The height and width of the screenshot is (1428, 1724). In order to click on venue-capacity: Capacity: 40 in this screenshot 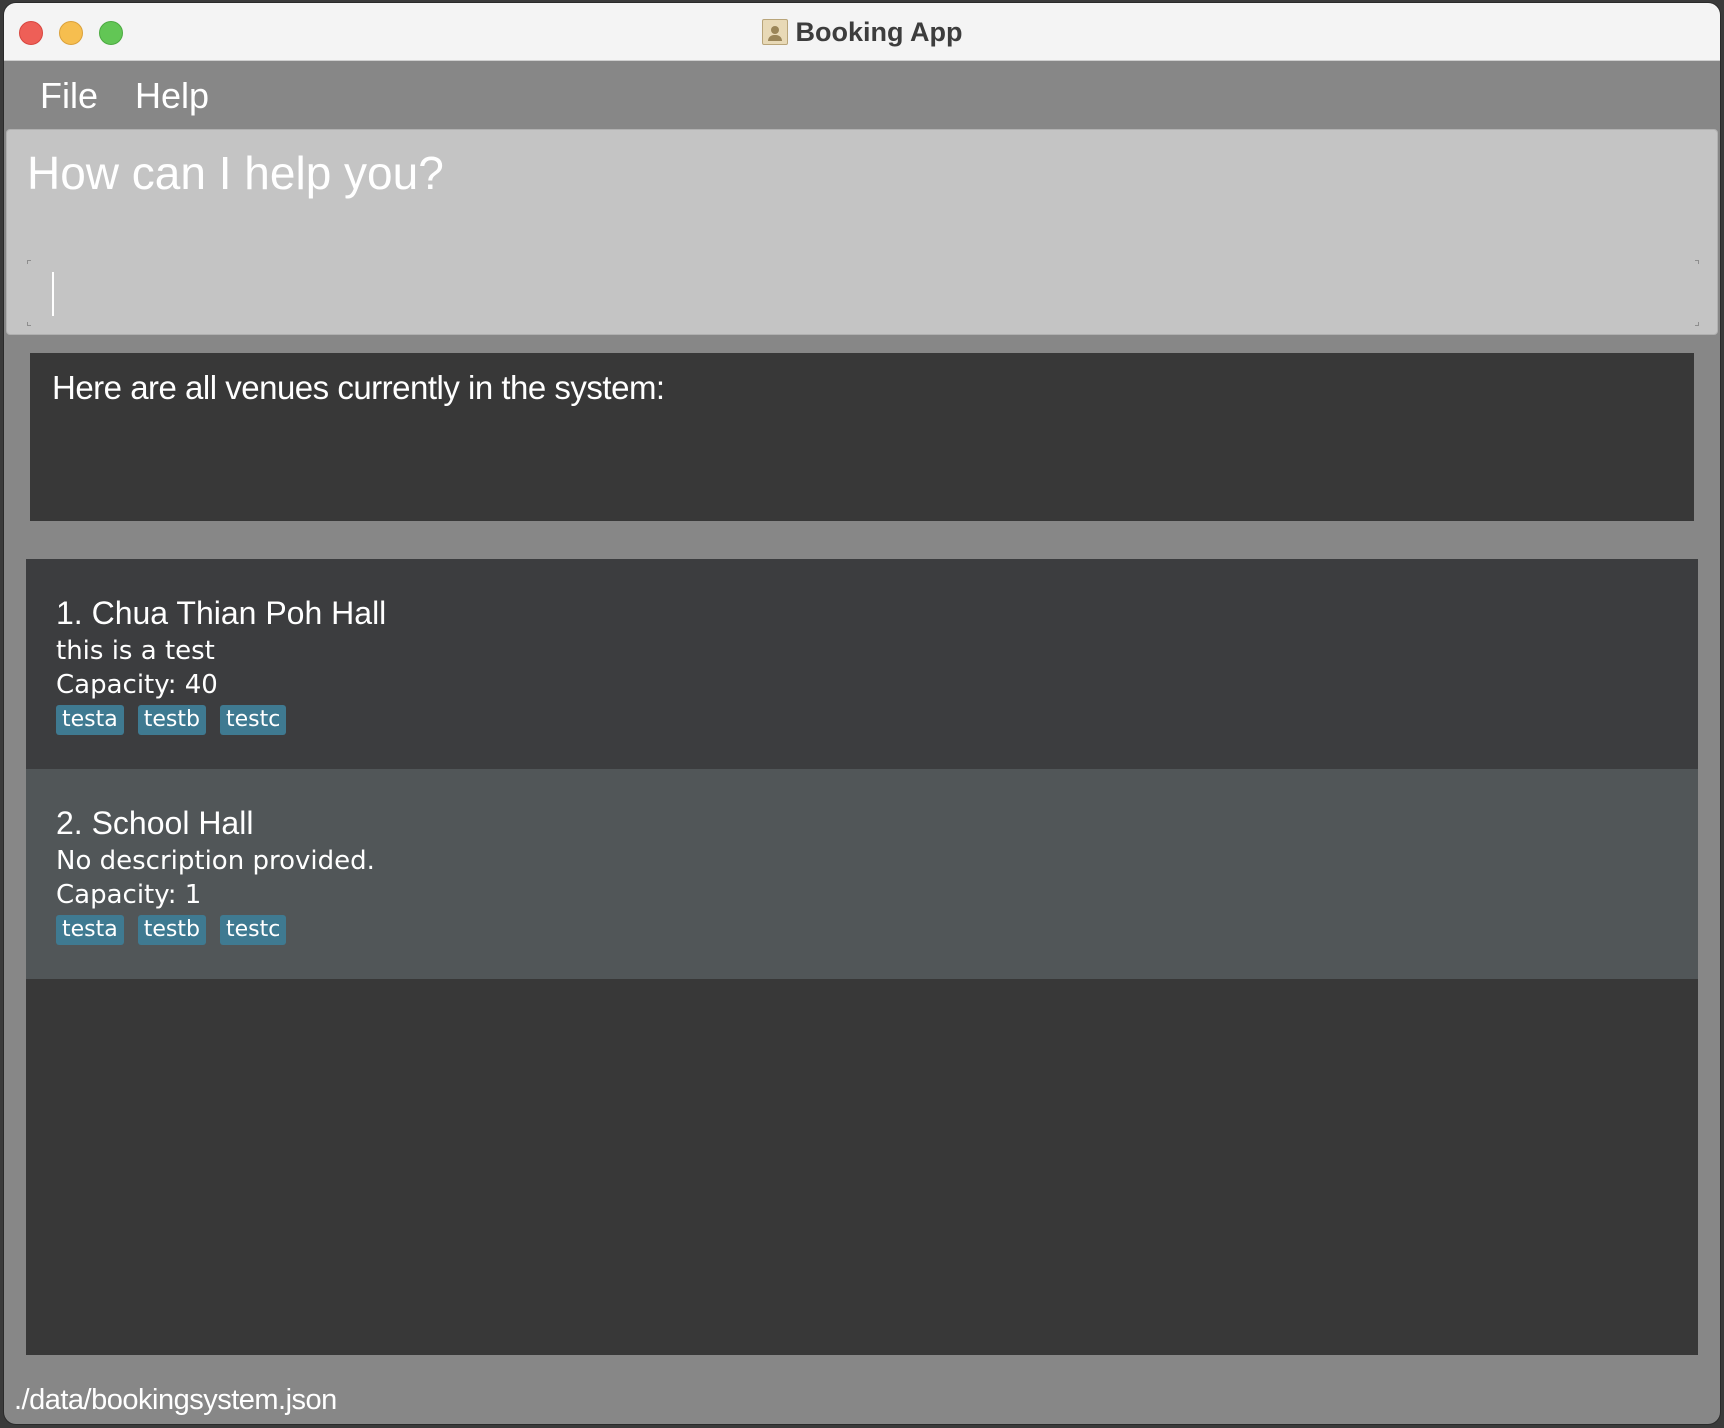, I will do `click(137, 685)`.